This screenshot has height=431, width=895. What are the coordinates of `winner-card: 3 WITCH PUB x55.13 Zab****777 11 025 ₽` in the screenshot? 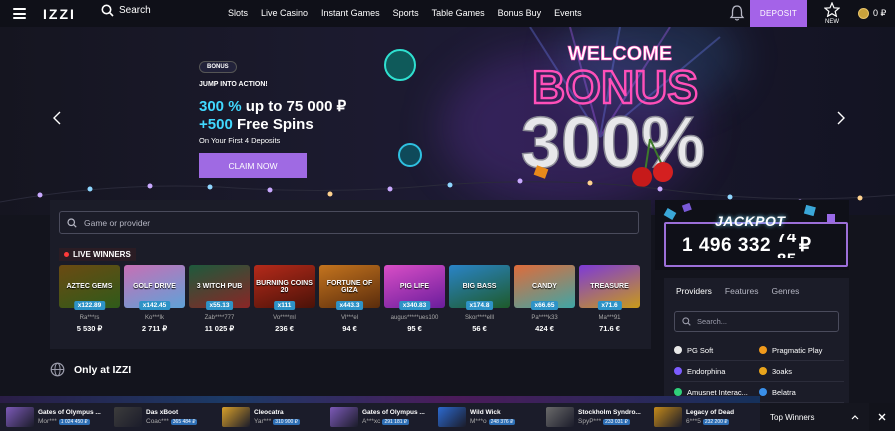 It's located at (219, 300).